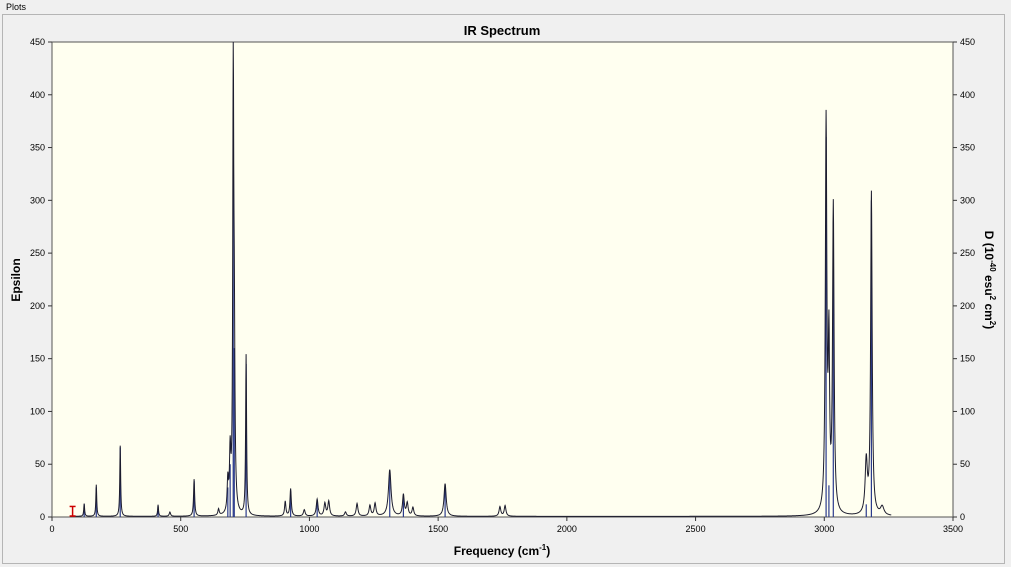 The height and width of the screenshot is (567, 1011). I want to click on y2-tick-label: 450, so click(967, 42).